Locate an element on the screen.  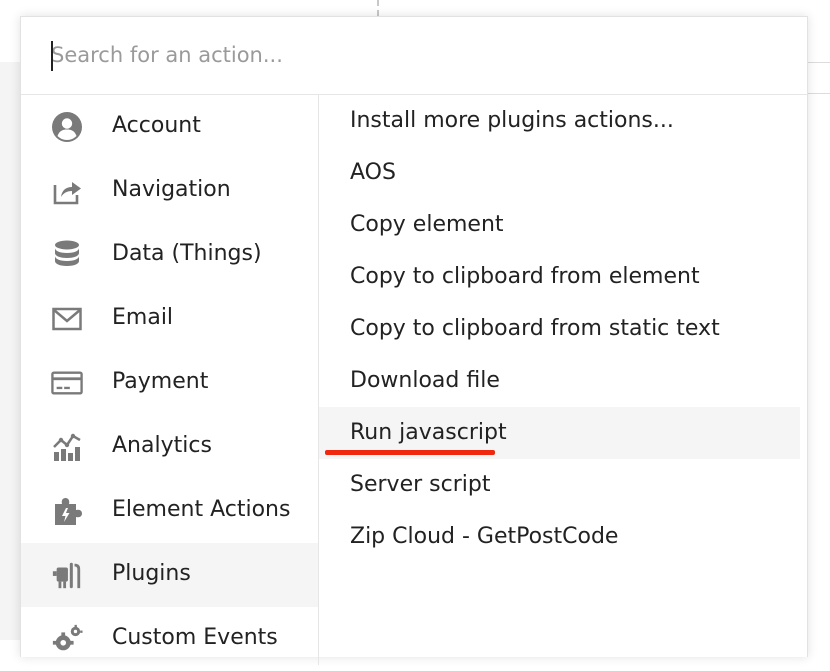
action-label: Zip Cloud - GetPostCode is located at coordinates (484, 536).